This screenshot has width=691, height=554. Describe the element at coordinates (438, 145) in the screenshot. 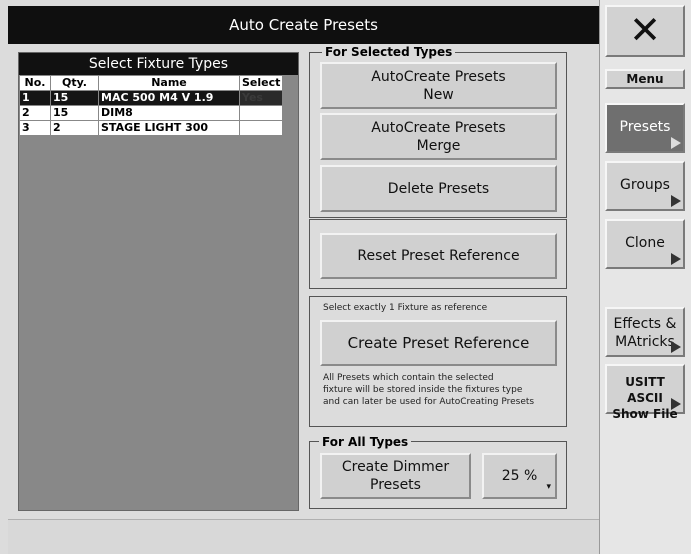

I see `autocreate-merge-label-line2: Merge` at that location.